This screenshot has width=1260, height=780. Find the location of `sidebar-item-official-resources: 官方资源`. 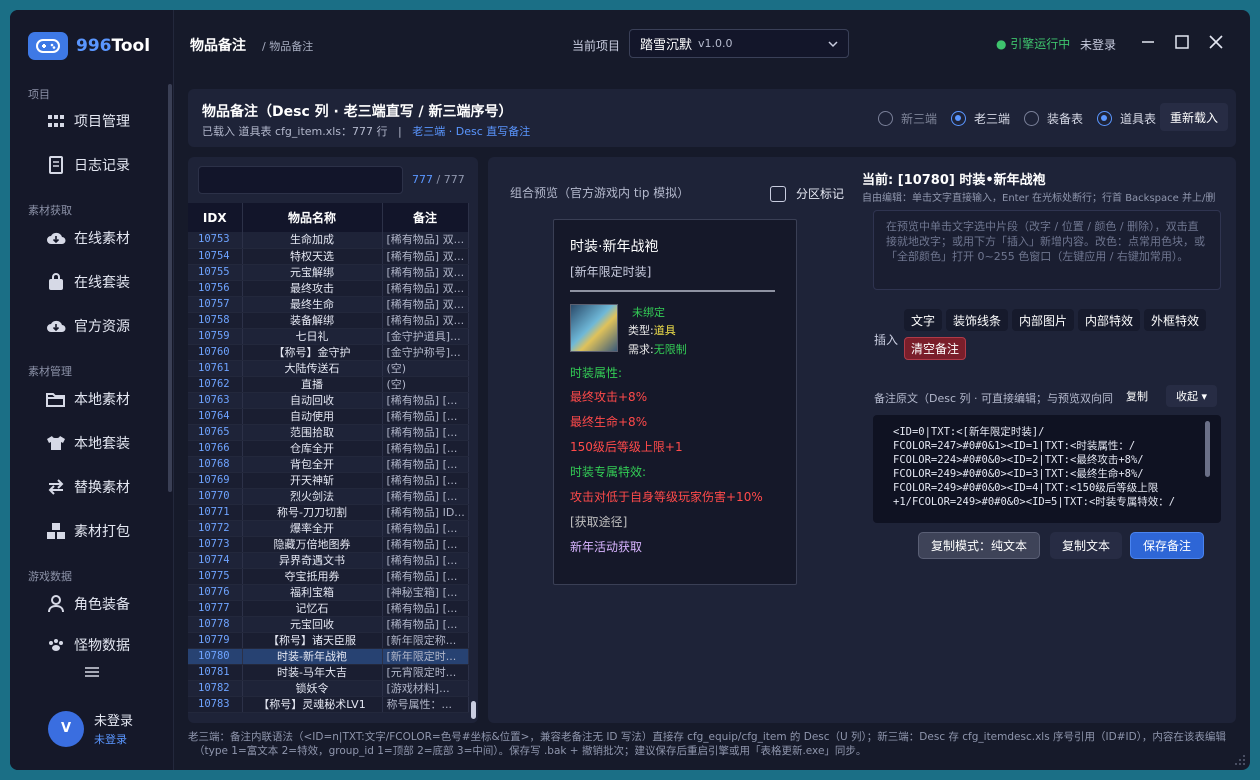

sidebar-item-official-resources: 官方资源 is located at coordinates (88, 326).